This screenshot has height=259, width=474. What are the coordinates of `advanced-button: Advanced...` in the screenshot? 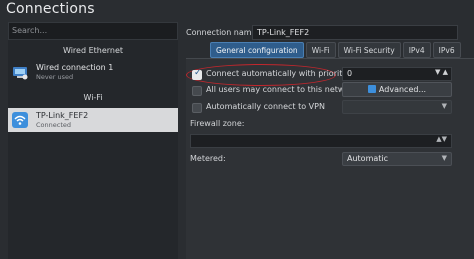 It's located at (397, 89).